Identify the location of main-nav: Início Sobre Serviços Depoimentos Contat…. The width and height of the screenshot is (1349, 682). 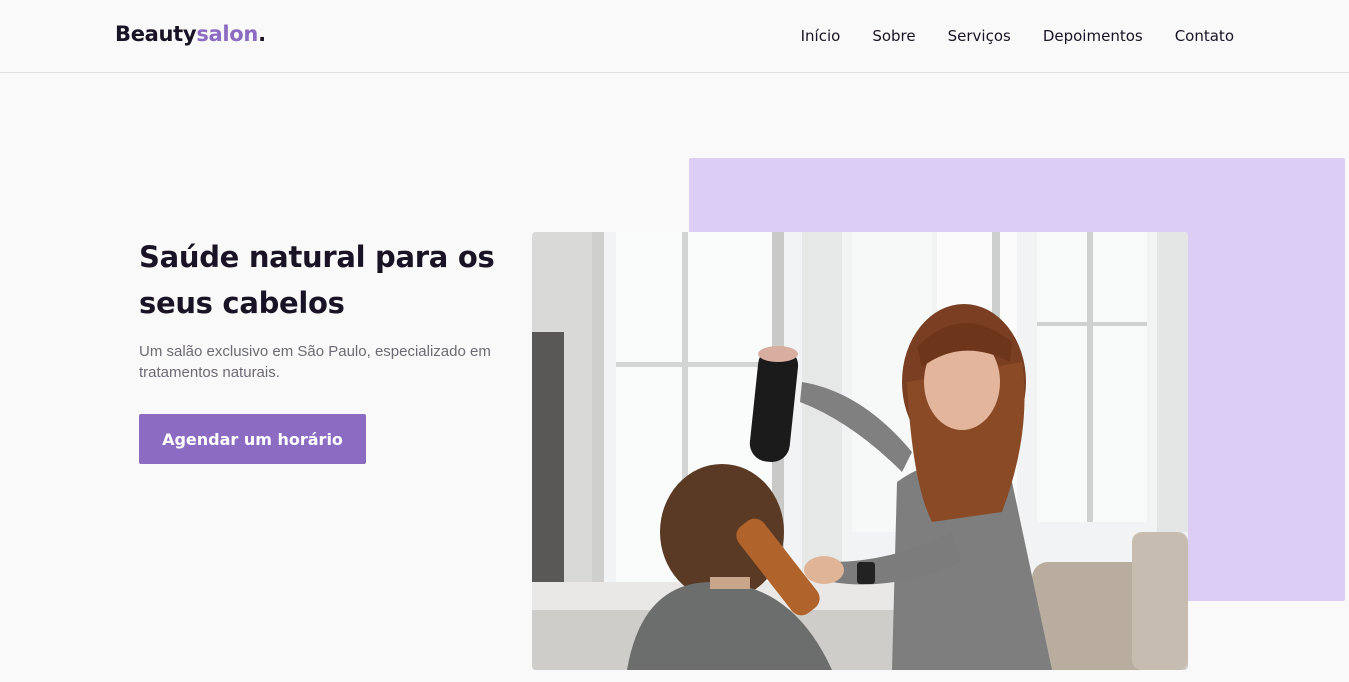
(1001, 36).